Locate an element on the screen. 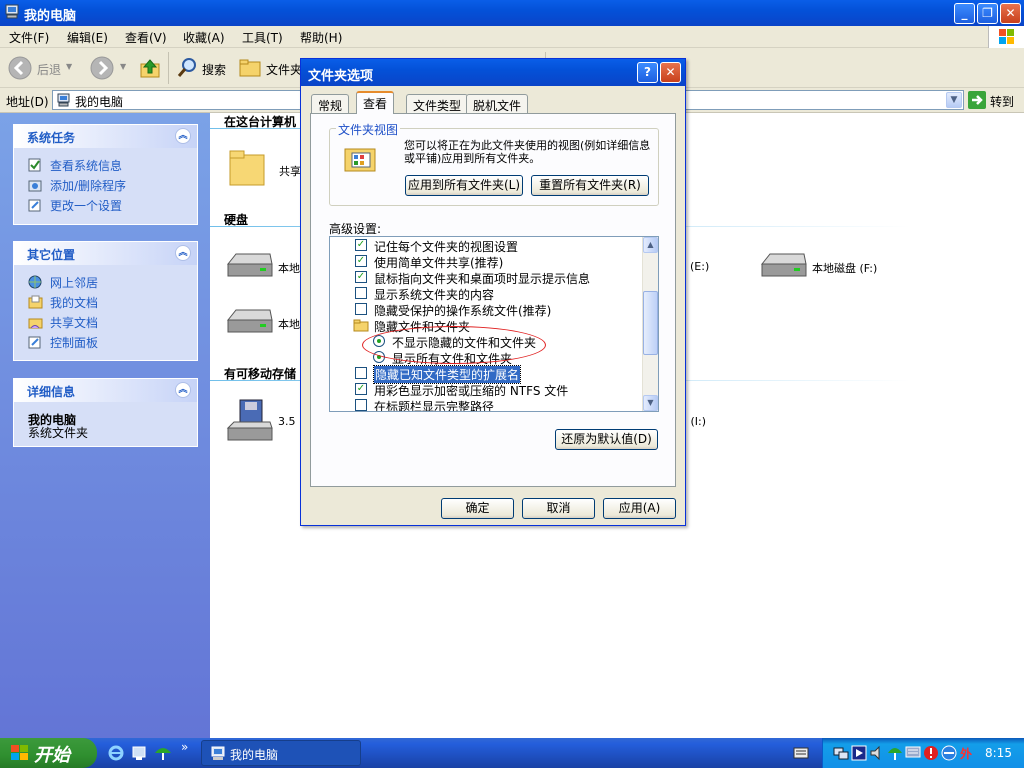 Image resolution: width=1024 pixels, height=768 pixels. clock: 8:15 is located at coordinates (998, 753).